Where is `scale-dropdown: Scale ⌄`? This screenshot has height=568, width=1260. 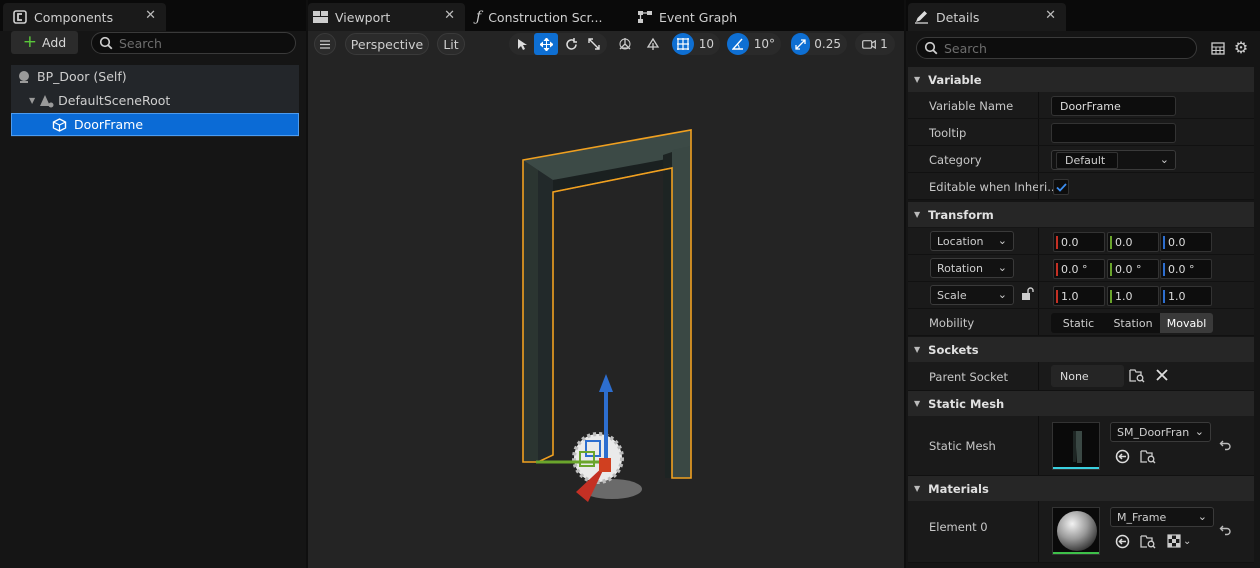
scale-dropdown: Scale ⌄ is located at coordinates (972, 295).